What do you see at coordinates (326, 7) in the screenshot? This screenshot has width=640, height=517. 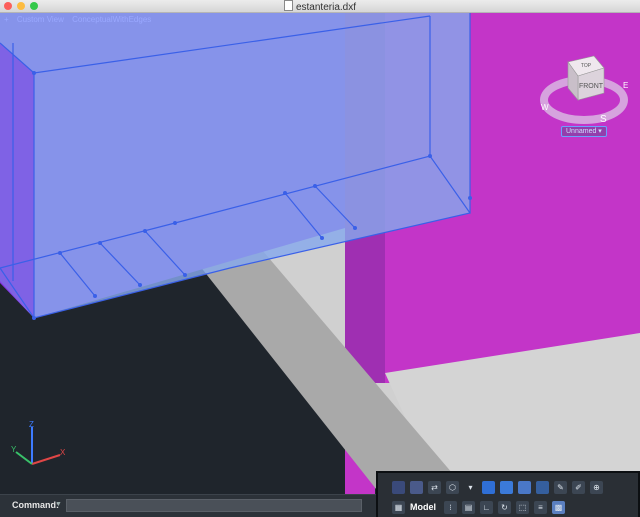 I see `window-title-text: estanteria.dxf` at bounding box center [326, 7].